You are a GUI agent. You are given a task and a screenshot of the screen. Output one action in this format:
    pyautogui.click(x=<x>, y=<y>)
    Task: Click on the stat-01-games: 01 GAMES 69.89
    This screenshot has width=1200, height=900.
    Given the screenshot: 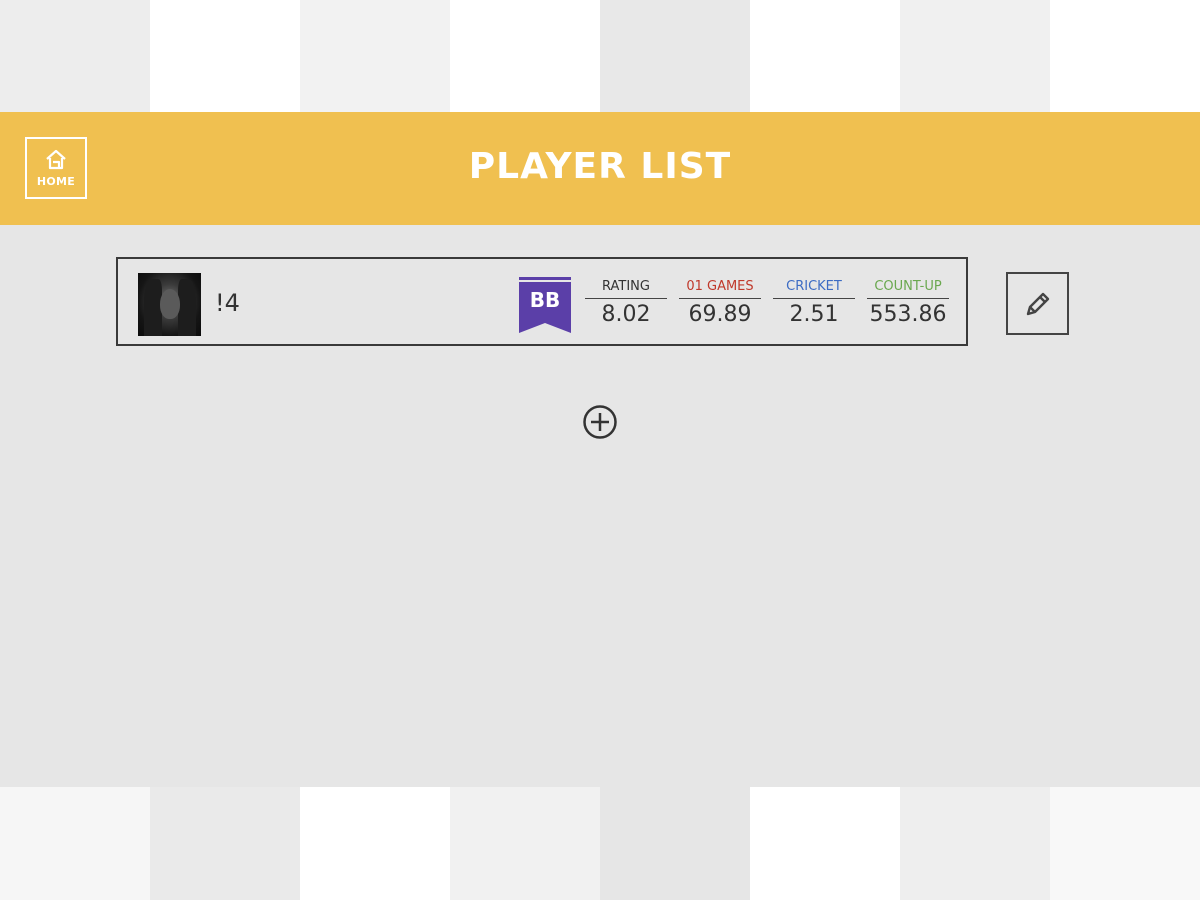 What is the action you would take?
    pyautogui.click(x=720, y=302)
    